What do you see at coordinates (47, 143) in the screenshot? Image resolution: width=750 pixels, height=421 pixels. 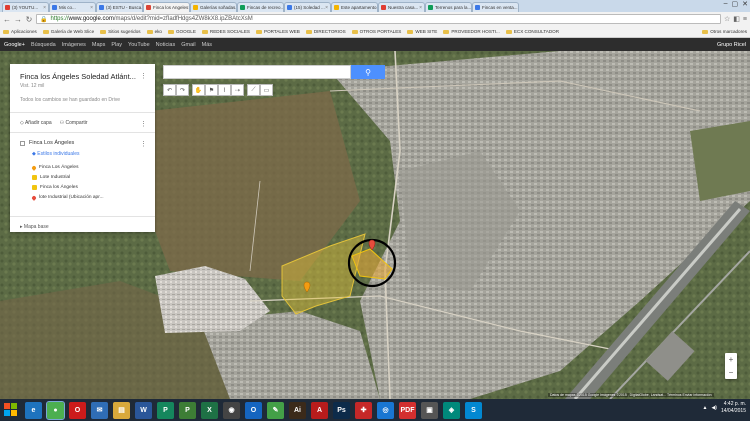 I see `layer-header: Finca Los Ángeles` at bounding box center [47, 143].